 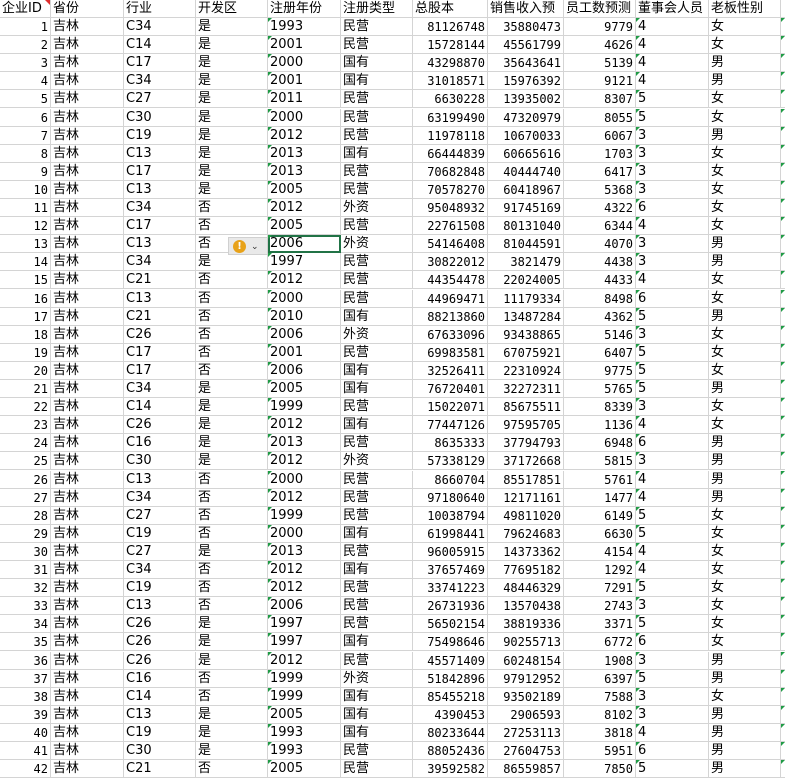 I want to click on table-cell: 88052436, so click(x=450, y=751).